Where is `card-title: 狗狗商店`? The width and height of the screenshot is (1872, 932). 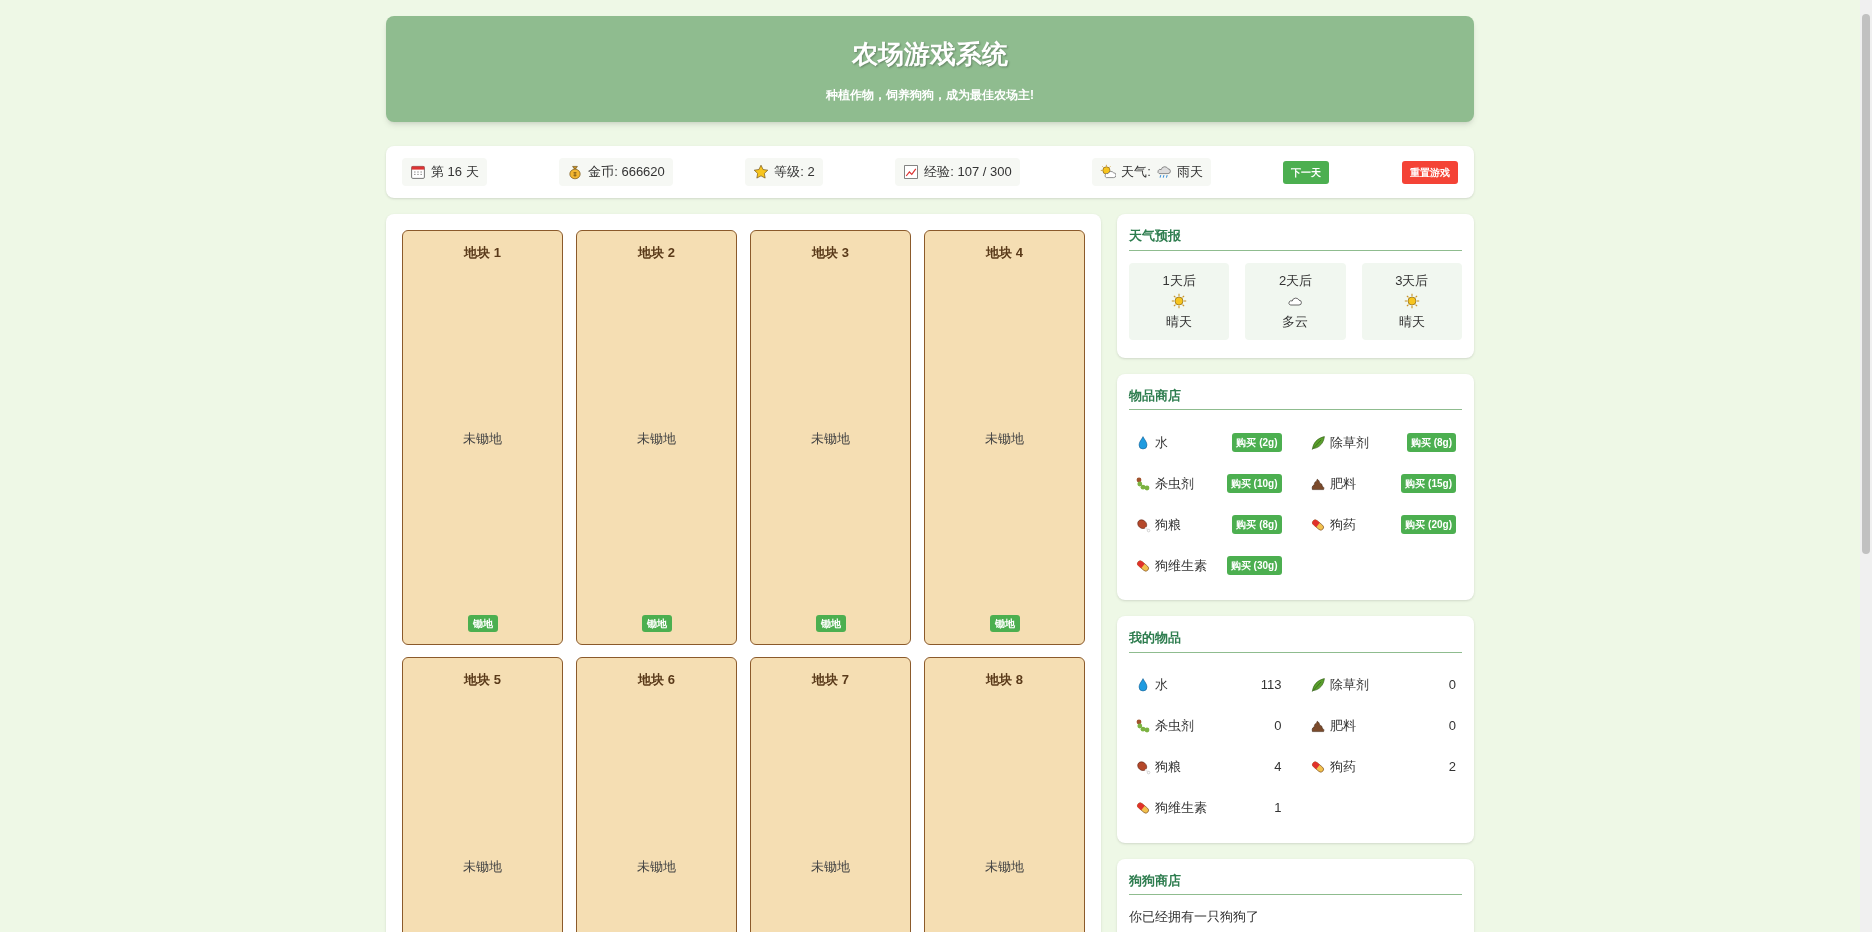
card-title: 狗狗商店 is located at coordinates (1295, 882).